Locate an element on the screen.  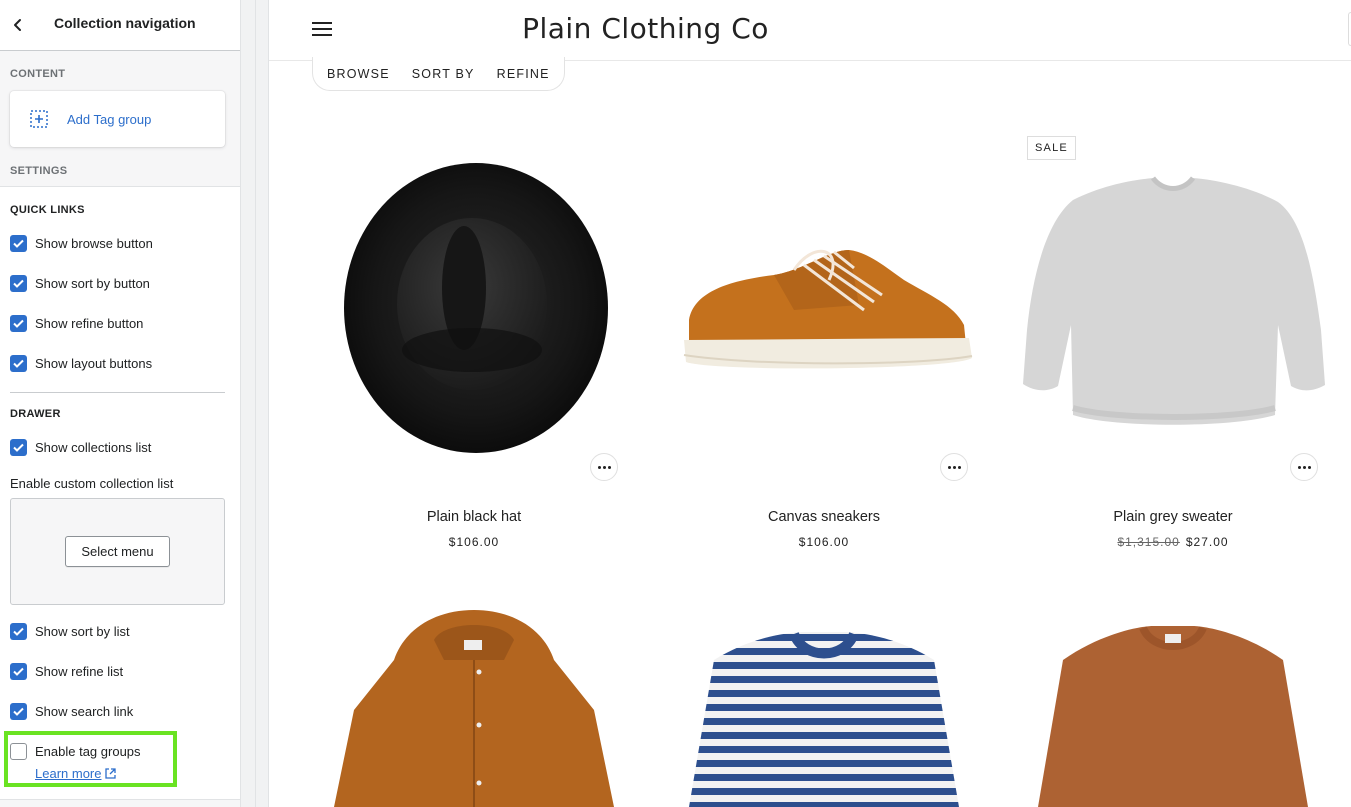
checkbox-label: Show refine button is located at coordinates (89, 323).